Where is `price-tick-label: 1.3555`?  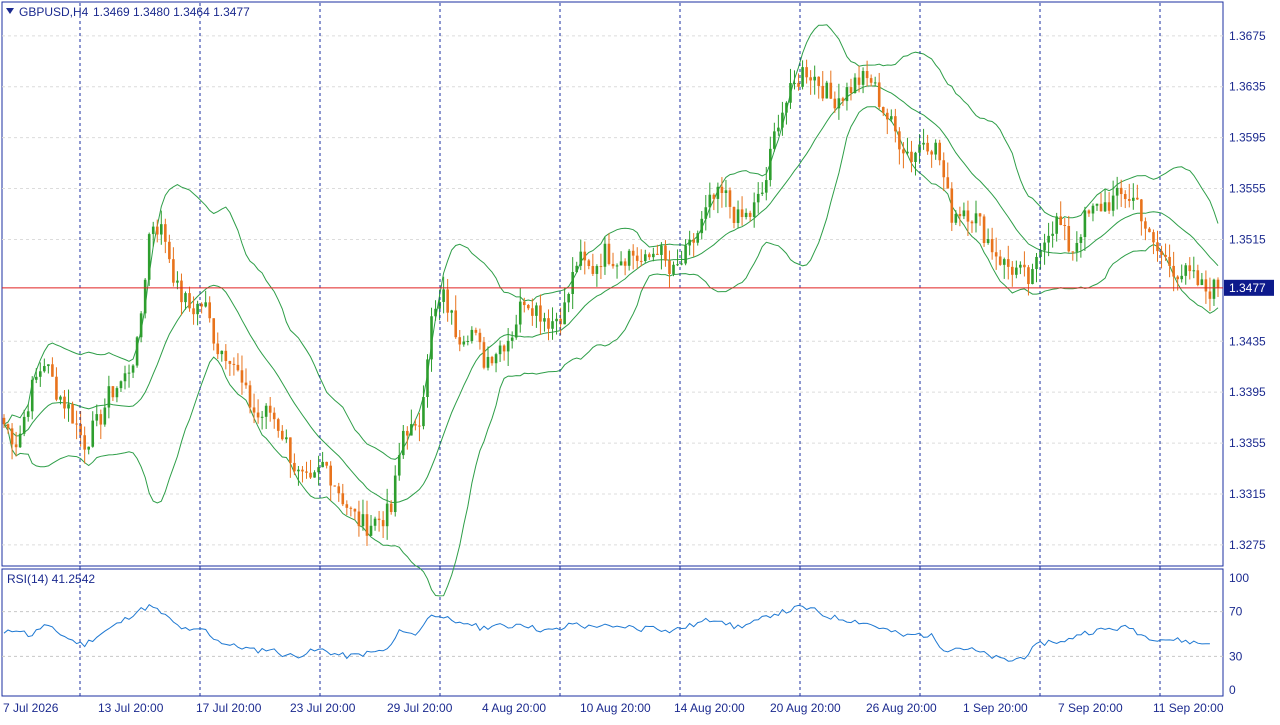 price-tick-label: 1.3555 is located at coordinates (1247, 189).